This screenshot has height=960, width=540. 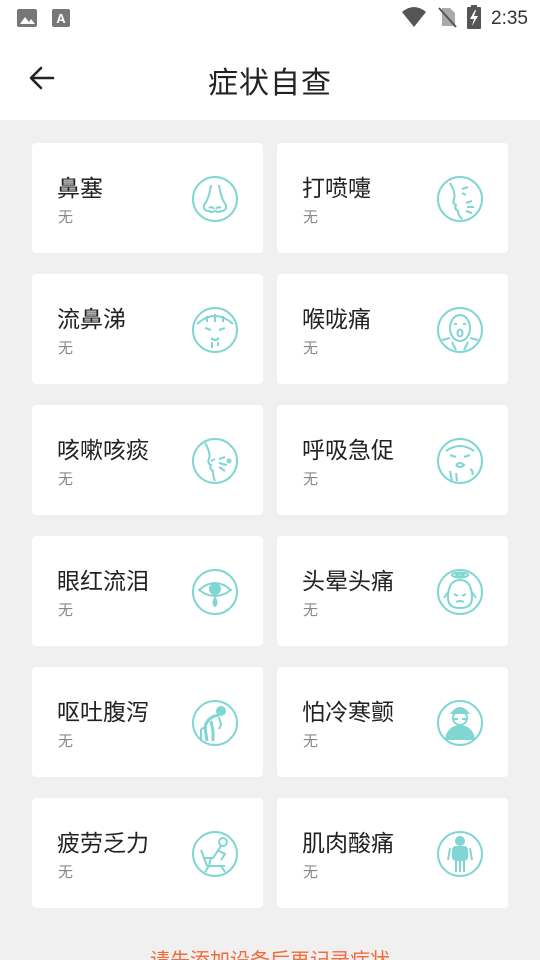 I want to click on eye-tear-icon, so click(x=215, y=592).